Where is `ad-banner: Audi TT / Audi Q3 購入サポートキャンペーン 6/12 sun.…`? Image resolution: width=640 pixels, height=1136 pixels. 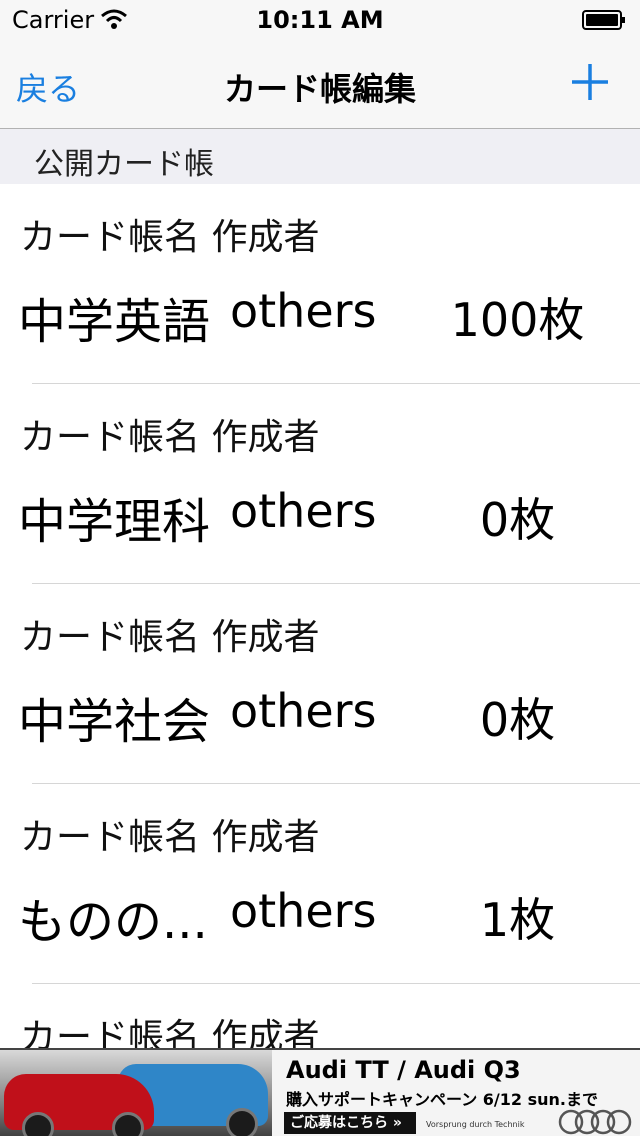 ad-banner: Audi TT / Audi Q3 購入サポートキャンペーン 6/12 sun.… is located at coordinates (320, 1092).